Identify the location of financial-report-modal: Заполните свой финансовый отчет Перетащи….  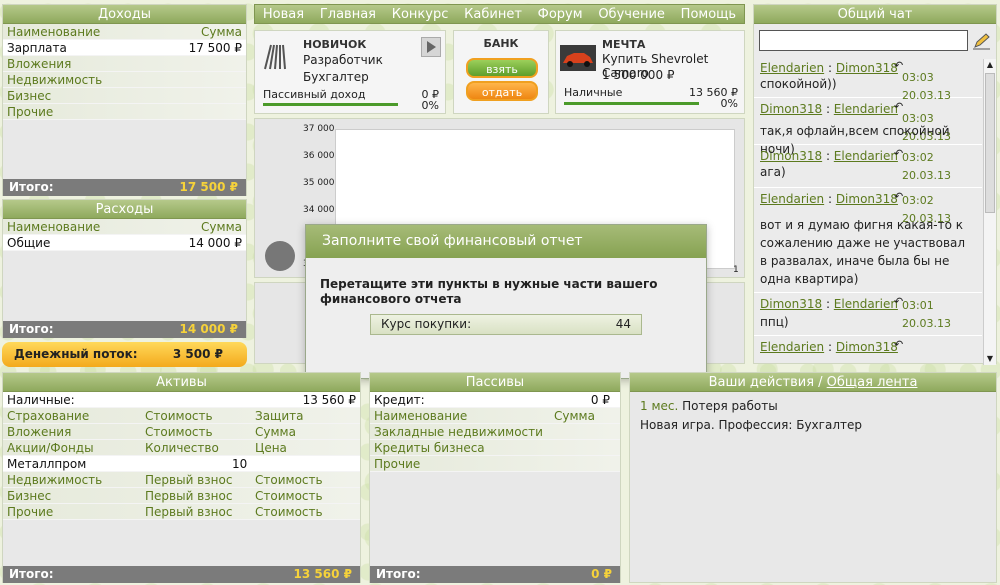
(506, 301).